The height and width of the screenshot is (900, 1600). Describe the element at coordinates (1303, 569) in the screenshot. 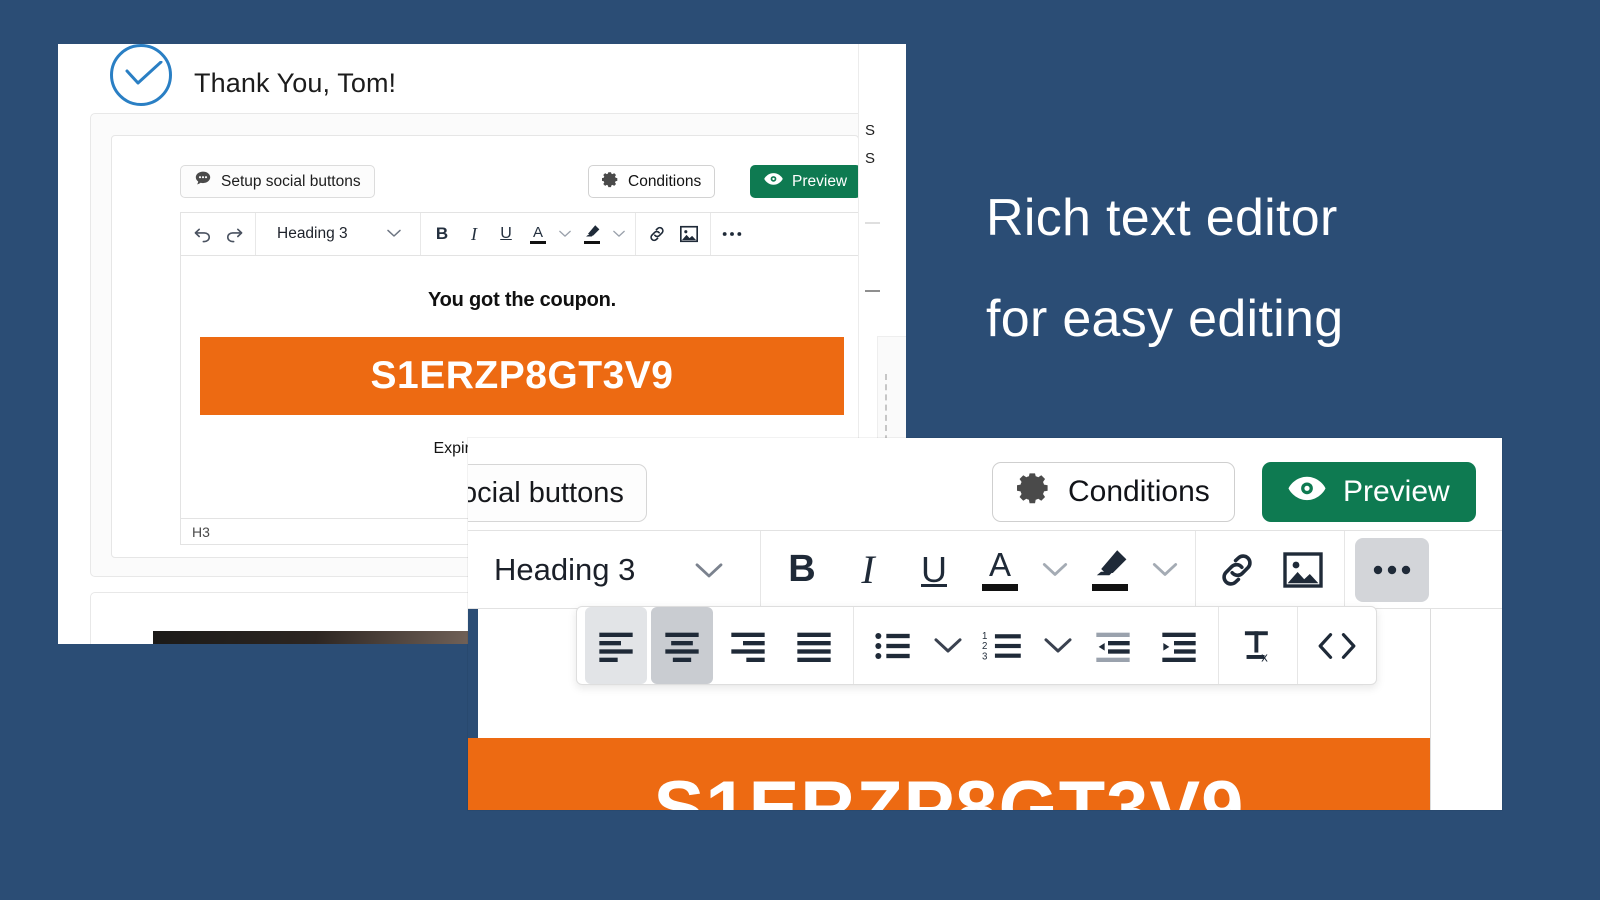

I see `zoom-image-icon` at that location.